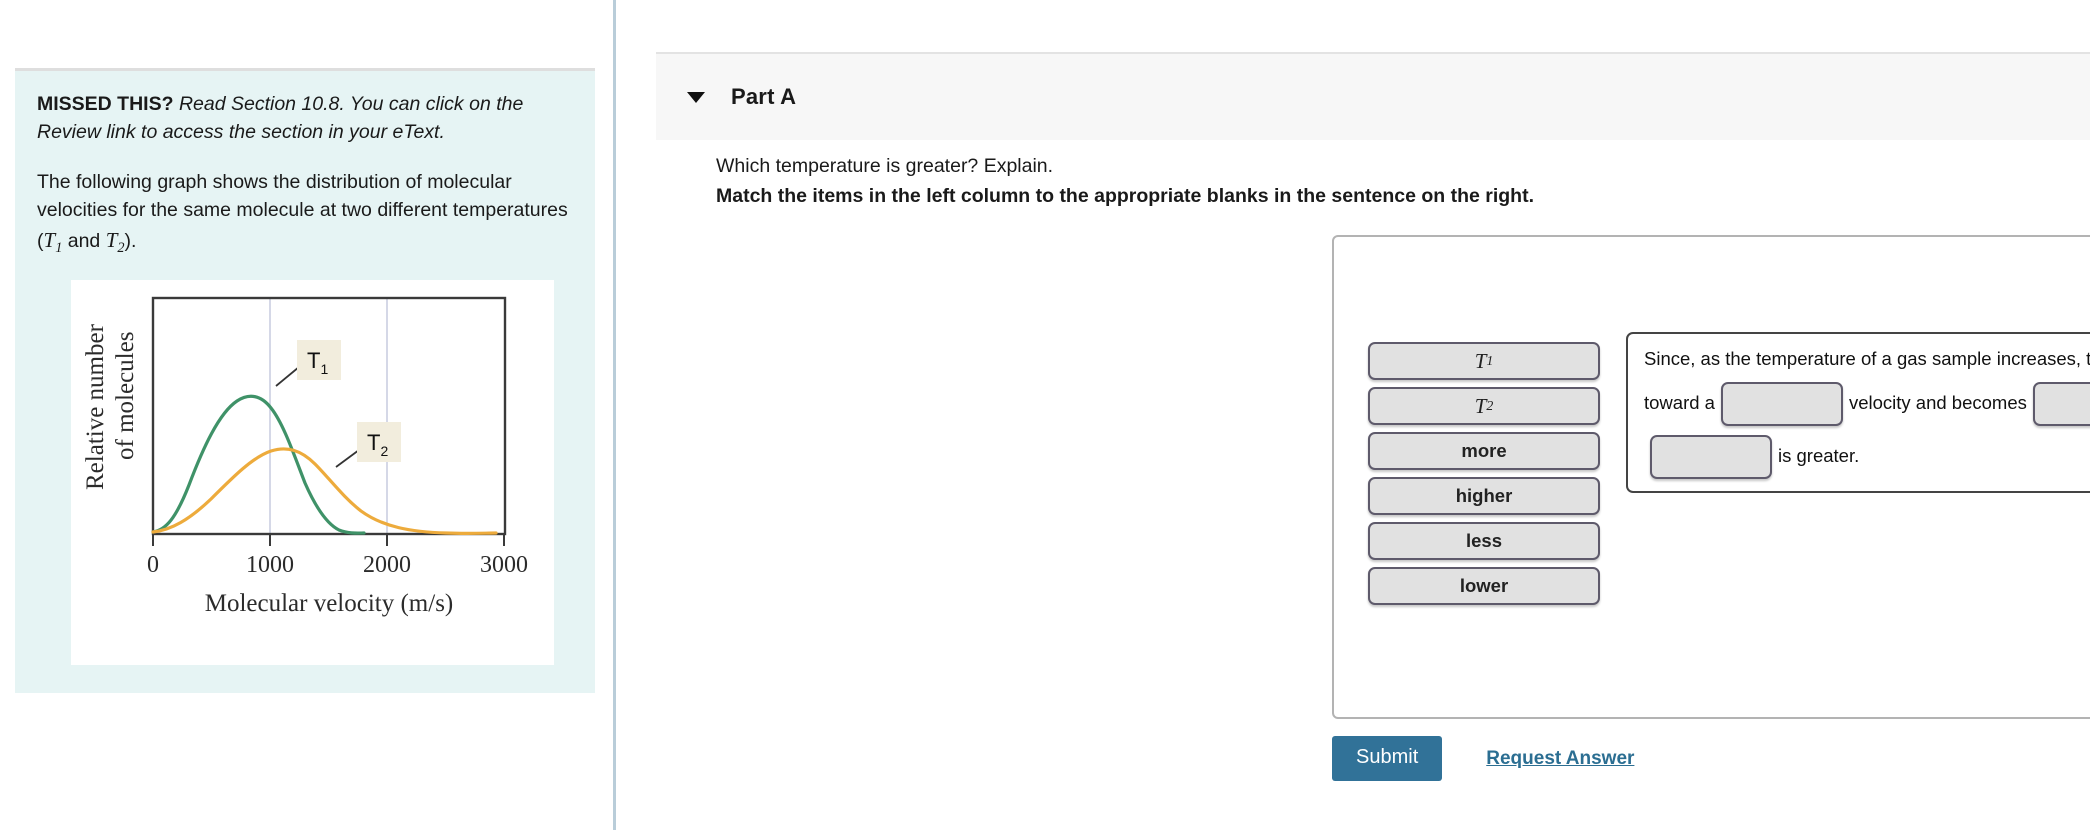  I want to click on description-and: and, so click(84, 240).